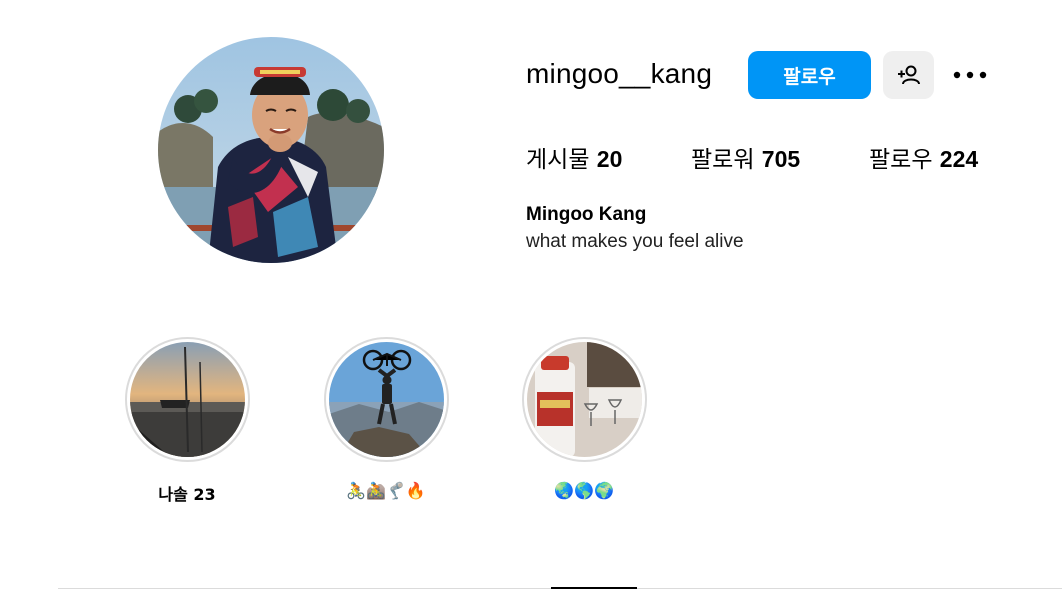 Image resolution: width=1062 pixels, height=591 pixels. I want to click on story-highlight: 🚴🚵🦿🔥, so click(386, 418).